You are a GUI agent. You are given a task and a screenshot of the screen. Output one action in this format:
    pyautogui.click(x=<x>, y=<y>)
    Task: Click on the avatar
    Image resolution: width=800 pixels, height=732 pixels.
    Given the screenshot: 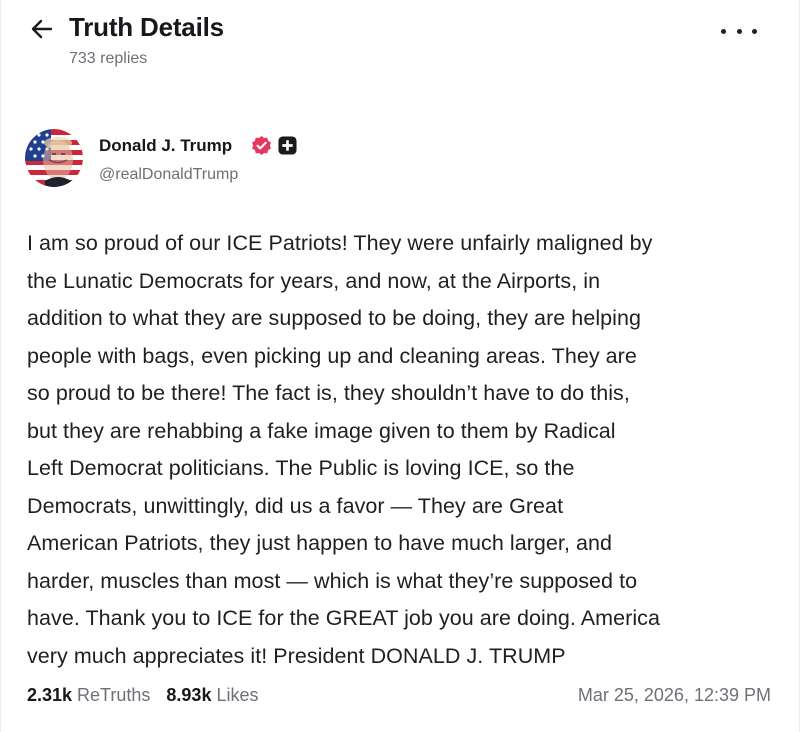 What is the action you would take?
    pyautogui.click(x=54, y=158)
    